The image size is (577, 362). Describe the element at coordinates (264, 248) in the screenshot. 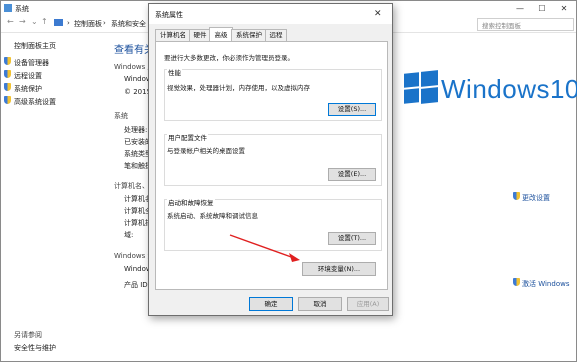

I see `annotation-arrow-icon` at that location.